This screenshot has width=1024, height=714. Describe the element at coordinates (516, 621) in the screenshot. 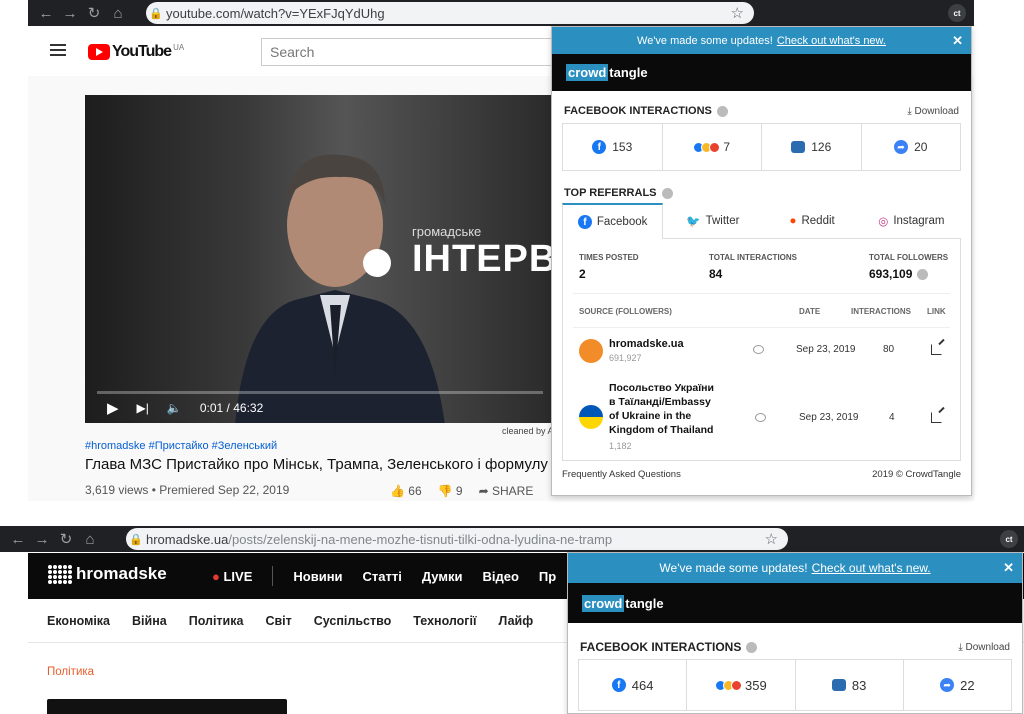

I see `subnav-life: Лайф` at that location.